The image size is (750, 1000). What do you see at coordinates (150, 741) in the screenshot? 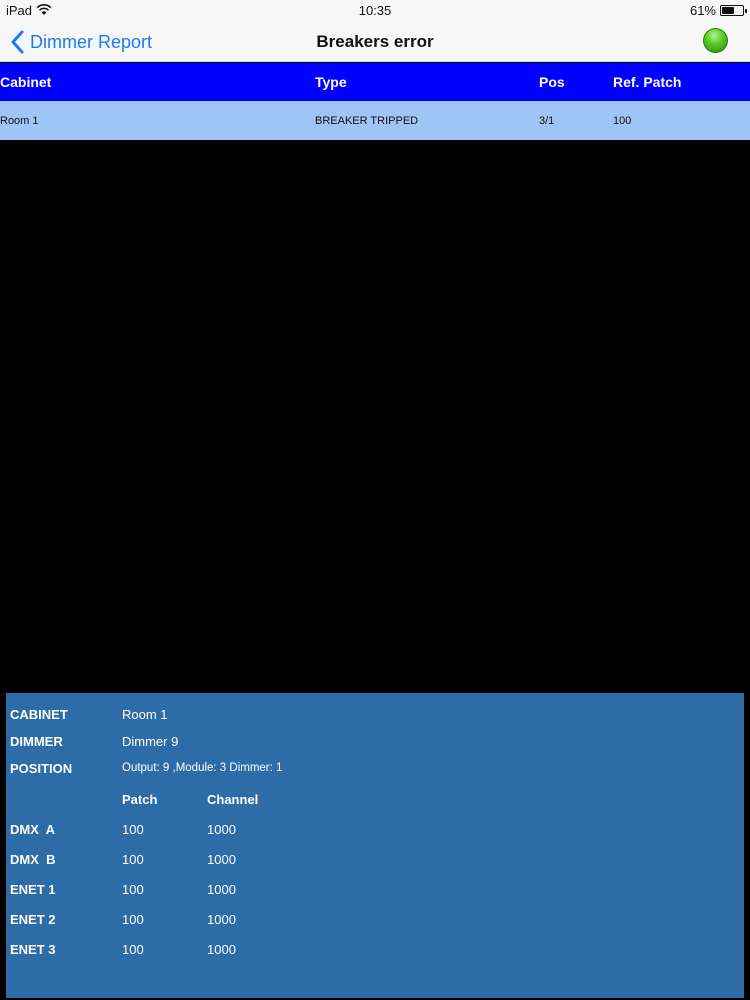
I see `dimmer-value: Dimmer 9` at bounding box center [150, 741].